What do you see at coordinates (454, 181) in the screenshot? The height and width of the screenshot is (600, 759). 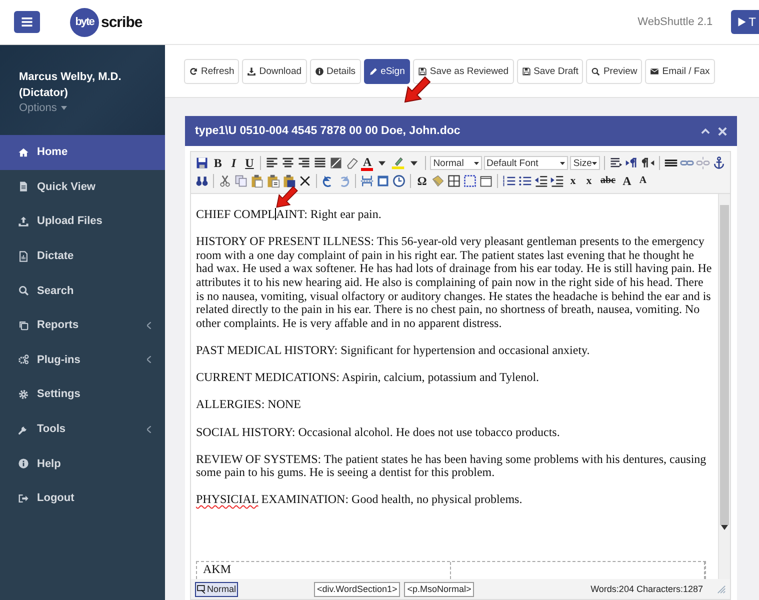 I see `table-icon` at bounding box center [454, 181].